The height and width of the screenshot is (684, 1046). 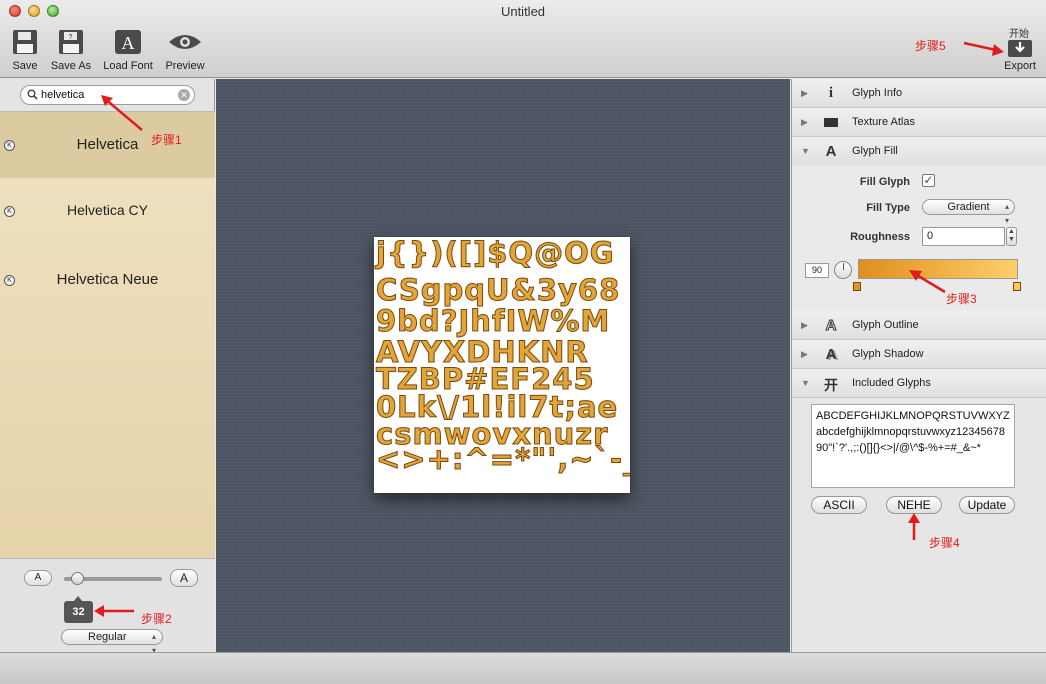 What do you see at coordinates (987, 505) in the screenshot?
I see `update-button: Update` at bounding box center [987, 505].